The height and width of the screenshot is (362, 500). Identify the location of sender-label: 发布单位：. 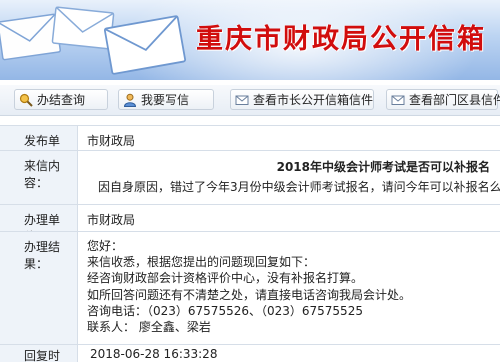
(39, 145).